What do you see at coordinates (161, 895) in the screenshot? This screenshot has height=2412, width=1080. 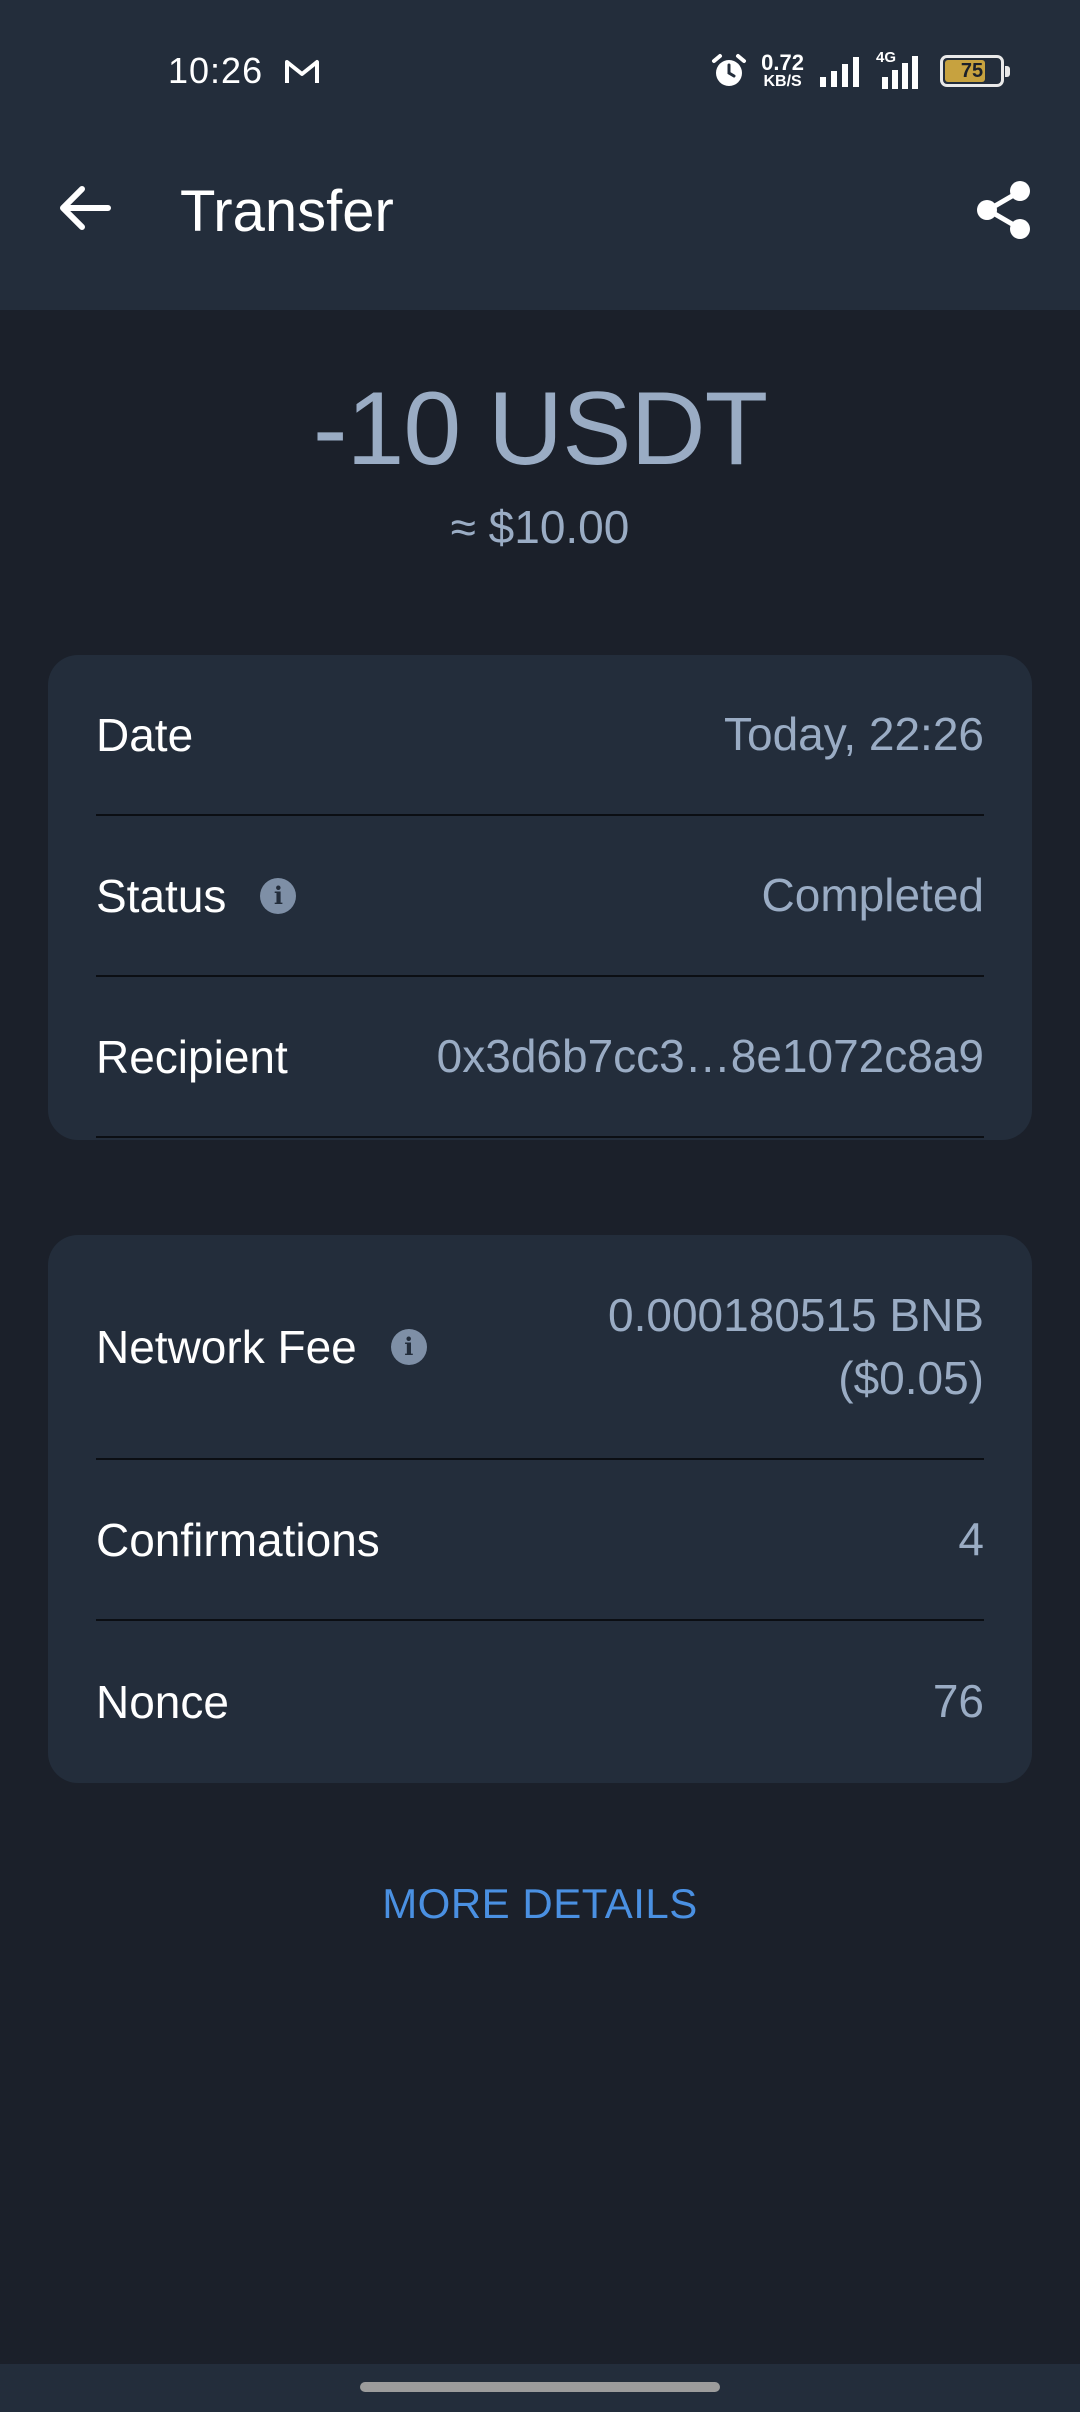 I see `status-label: Status` at bounding box center [161, 895].